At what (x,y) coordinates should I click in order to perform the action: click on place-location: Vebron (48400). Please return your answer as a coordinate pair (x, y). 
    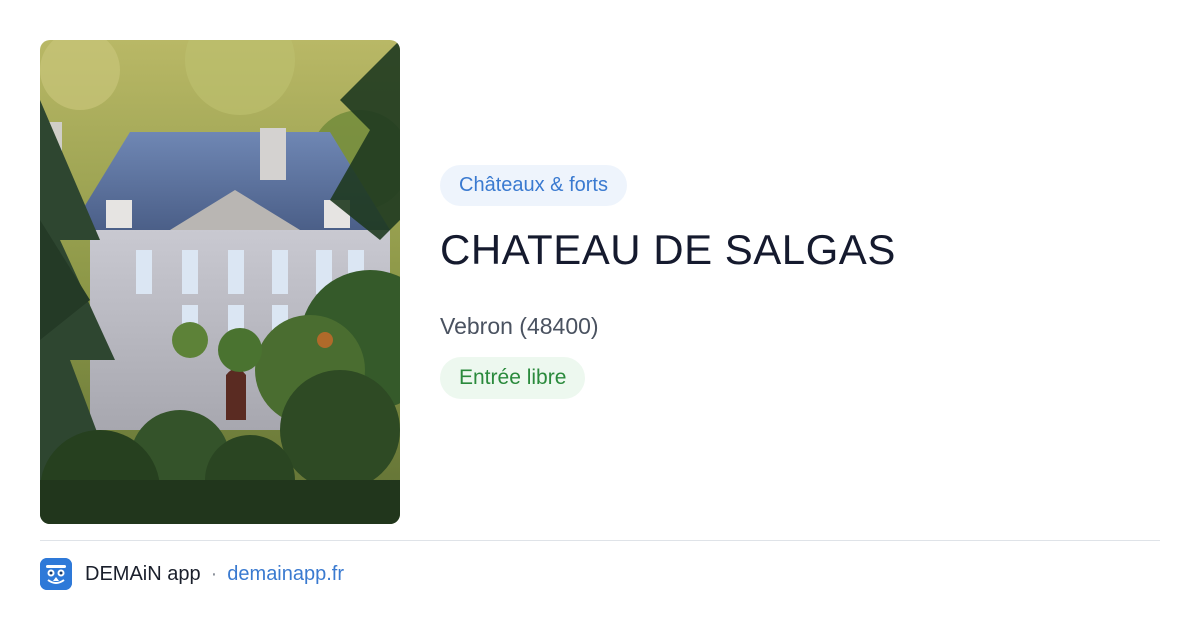
    Looking at the image, I should click on (519, 326).